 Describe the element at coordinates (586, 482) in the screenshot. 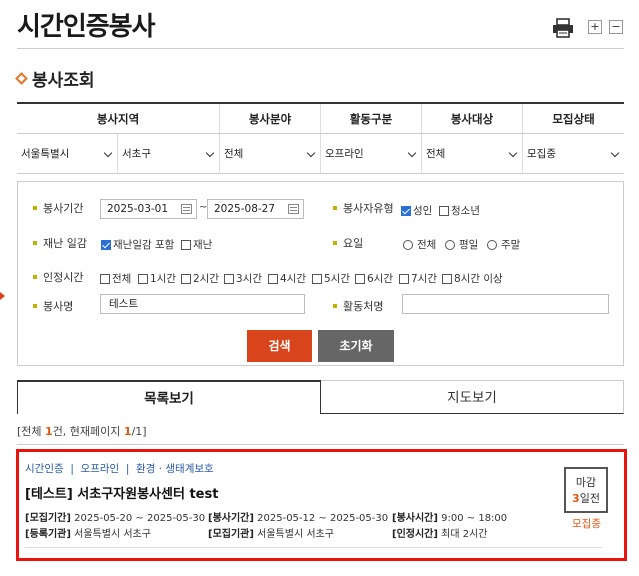

I see `deadline-title: 마감` at that location.